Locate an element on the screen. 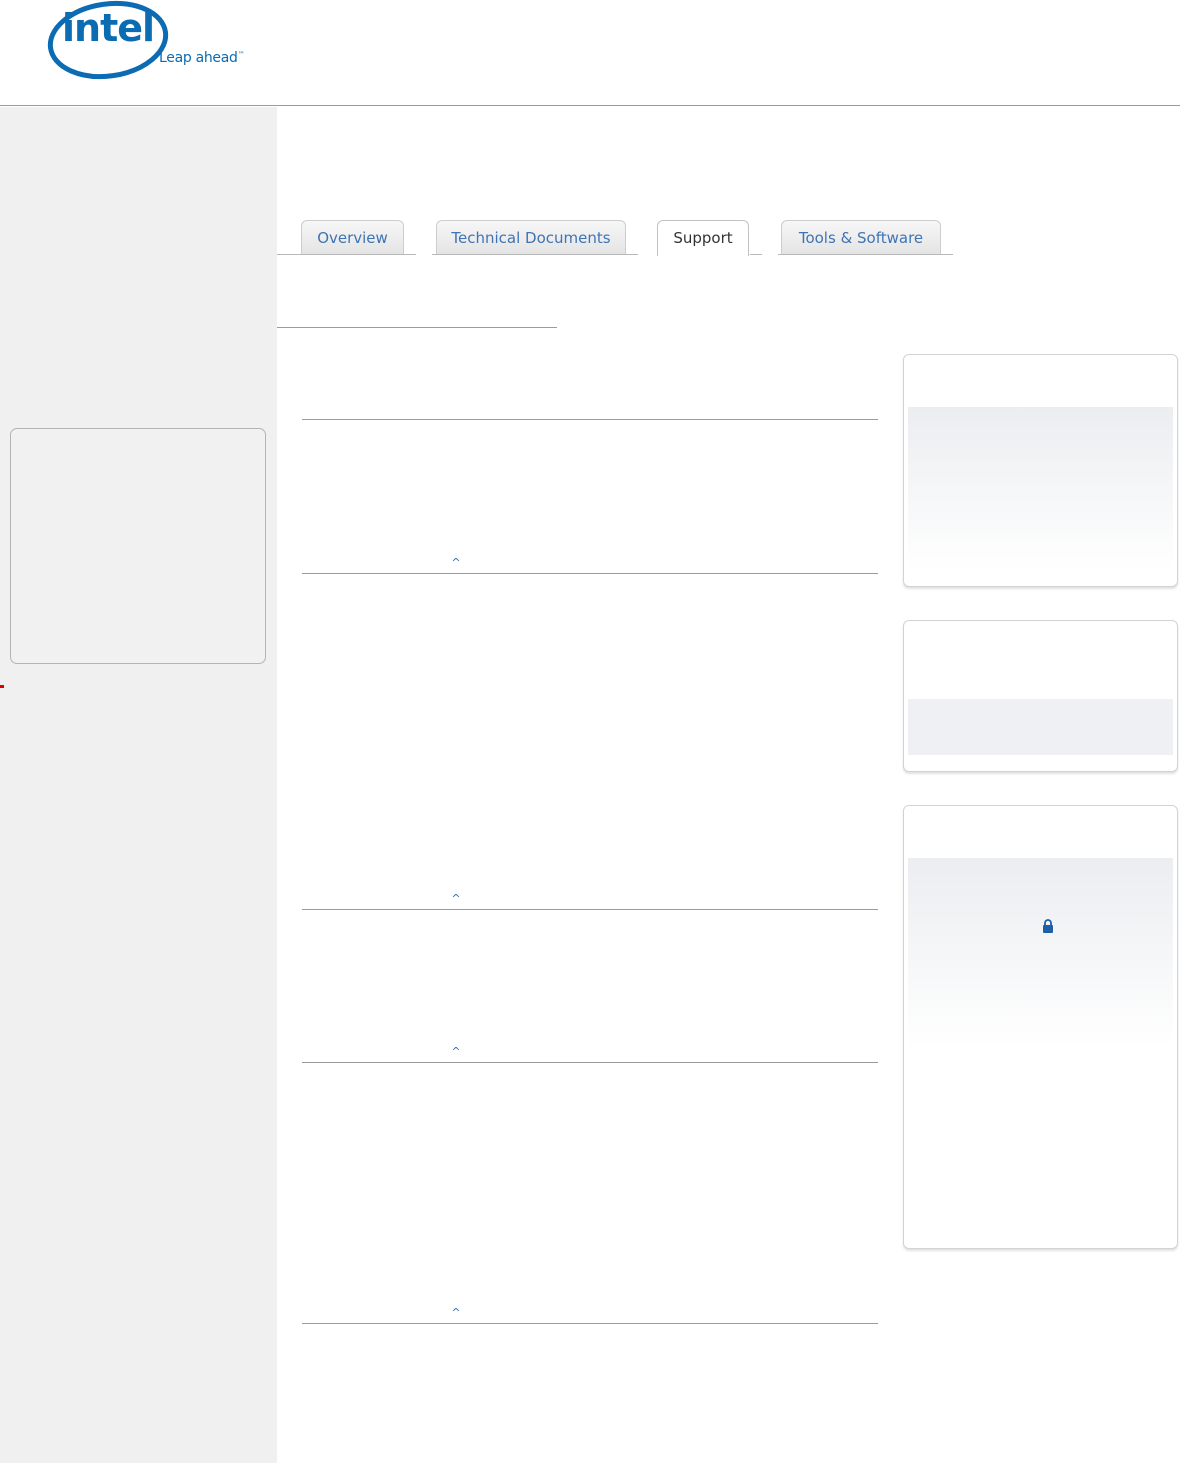 The width and height of the screenshot is (1180, 1463). tab-label: Tools & Software is located at coordinates (861, 238).